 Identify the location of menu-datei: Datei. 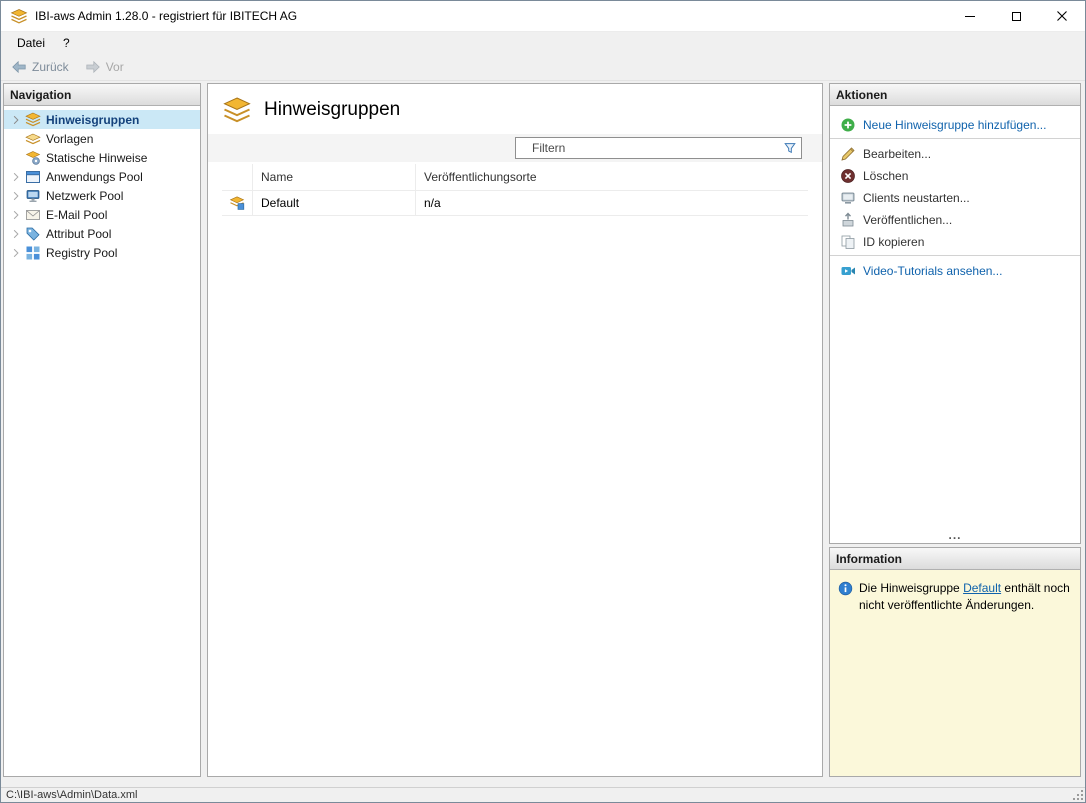
(31, 43).